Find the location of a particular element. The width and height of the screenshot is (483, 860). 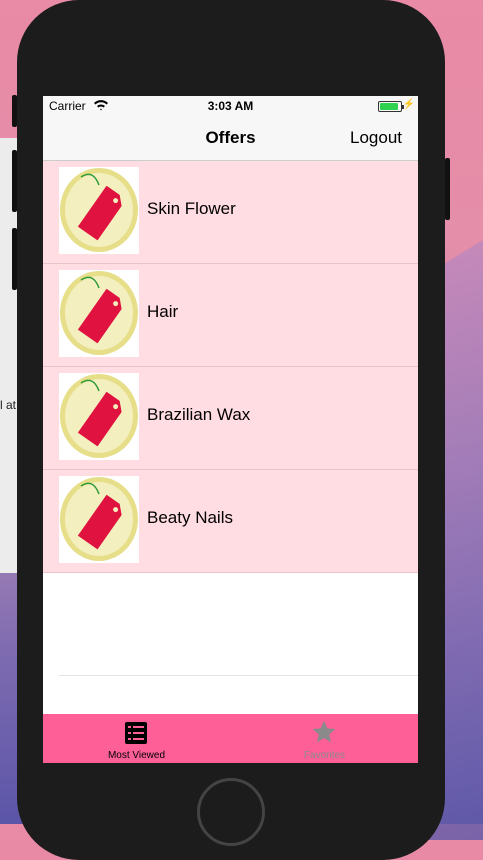

battery-level is located at coordinates (389, 106).